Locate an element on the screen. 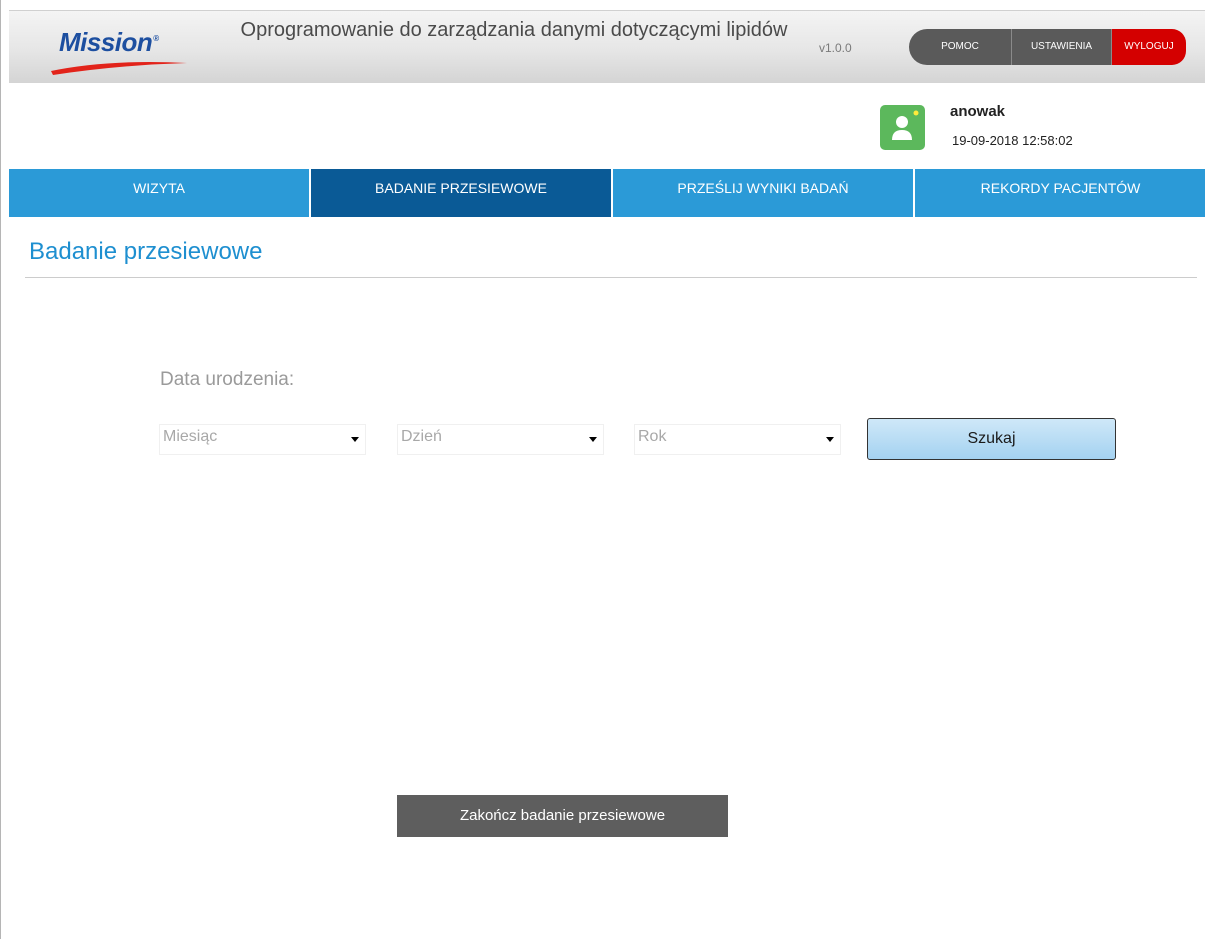 Image resolution: width=1205 pixels, height=939 pixels. search-button: Szukaj is located at coordinates (991, 439).